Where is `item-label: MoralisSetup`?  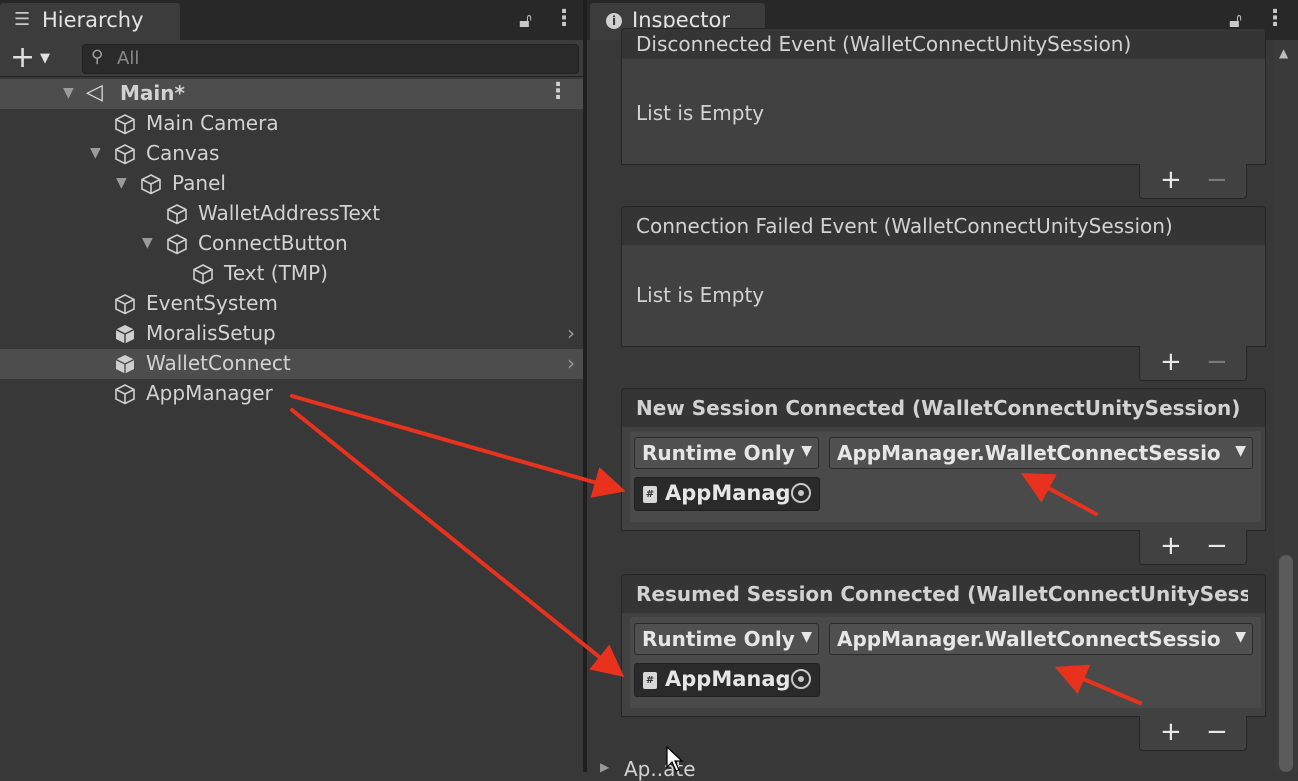 item-label: MoralisSetup is located at coordinates (211, 333).